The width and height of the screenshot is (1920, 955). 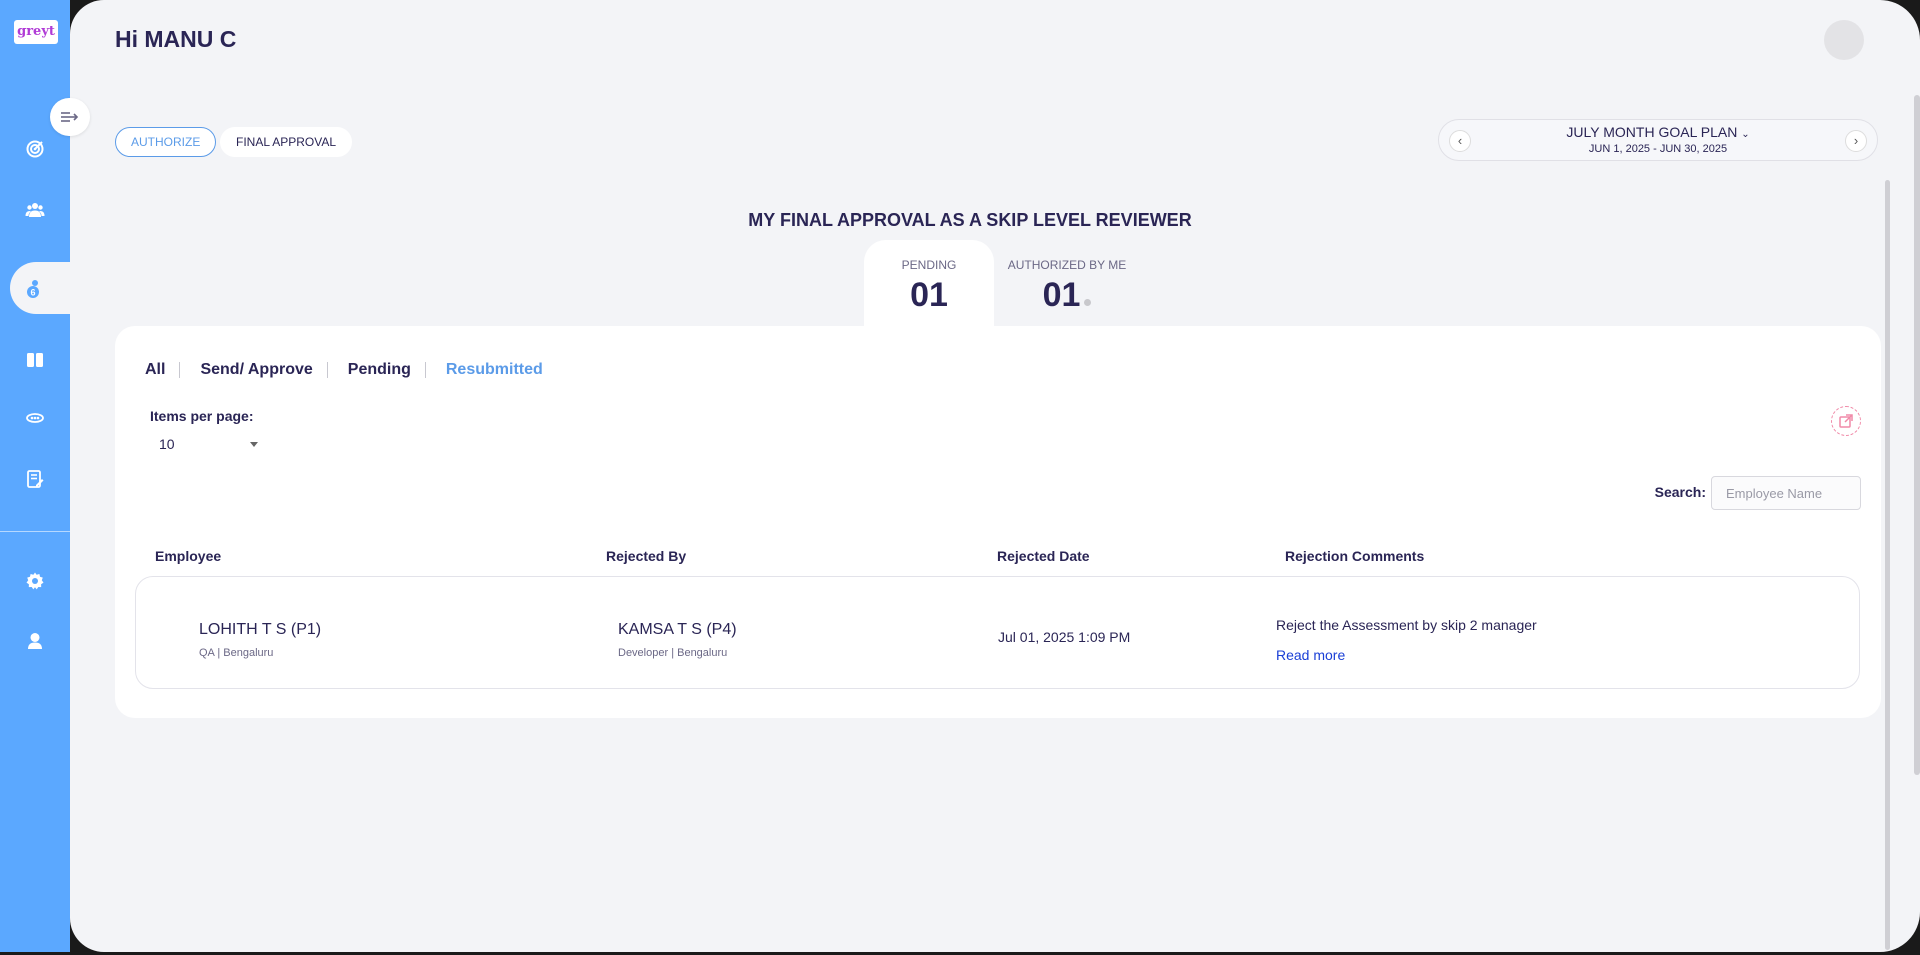 I want to click on book-icon, so click(x=35, y=360).